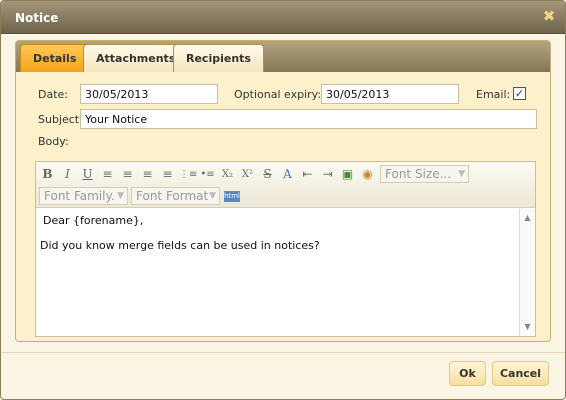 This screenshot has height=400, width=566. What do you see at coordinates (347, 174) in the screenshot?
I see `insert-image-icon: ▣` at bounding box center [347, 174].